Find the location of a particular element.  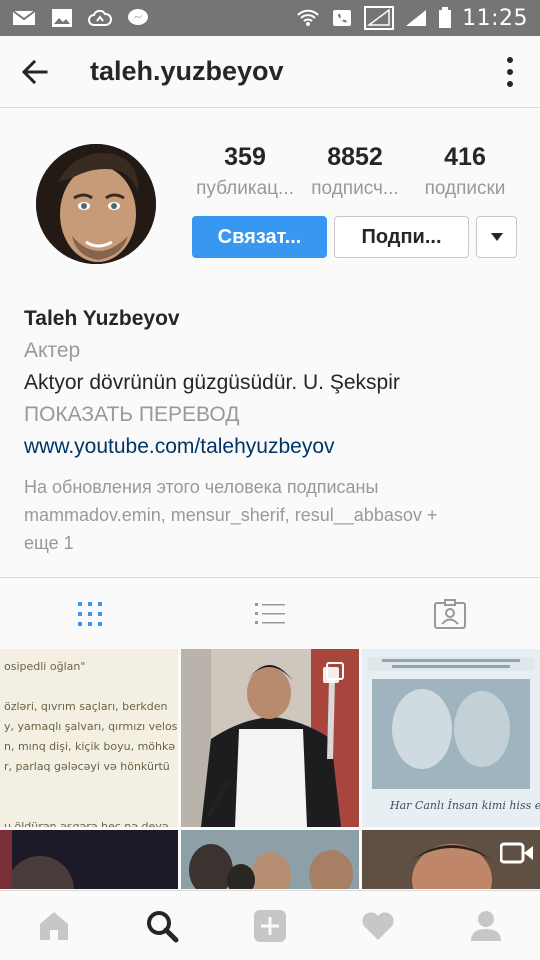

video-icon is located at coordinates (516, 853).